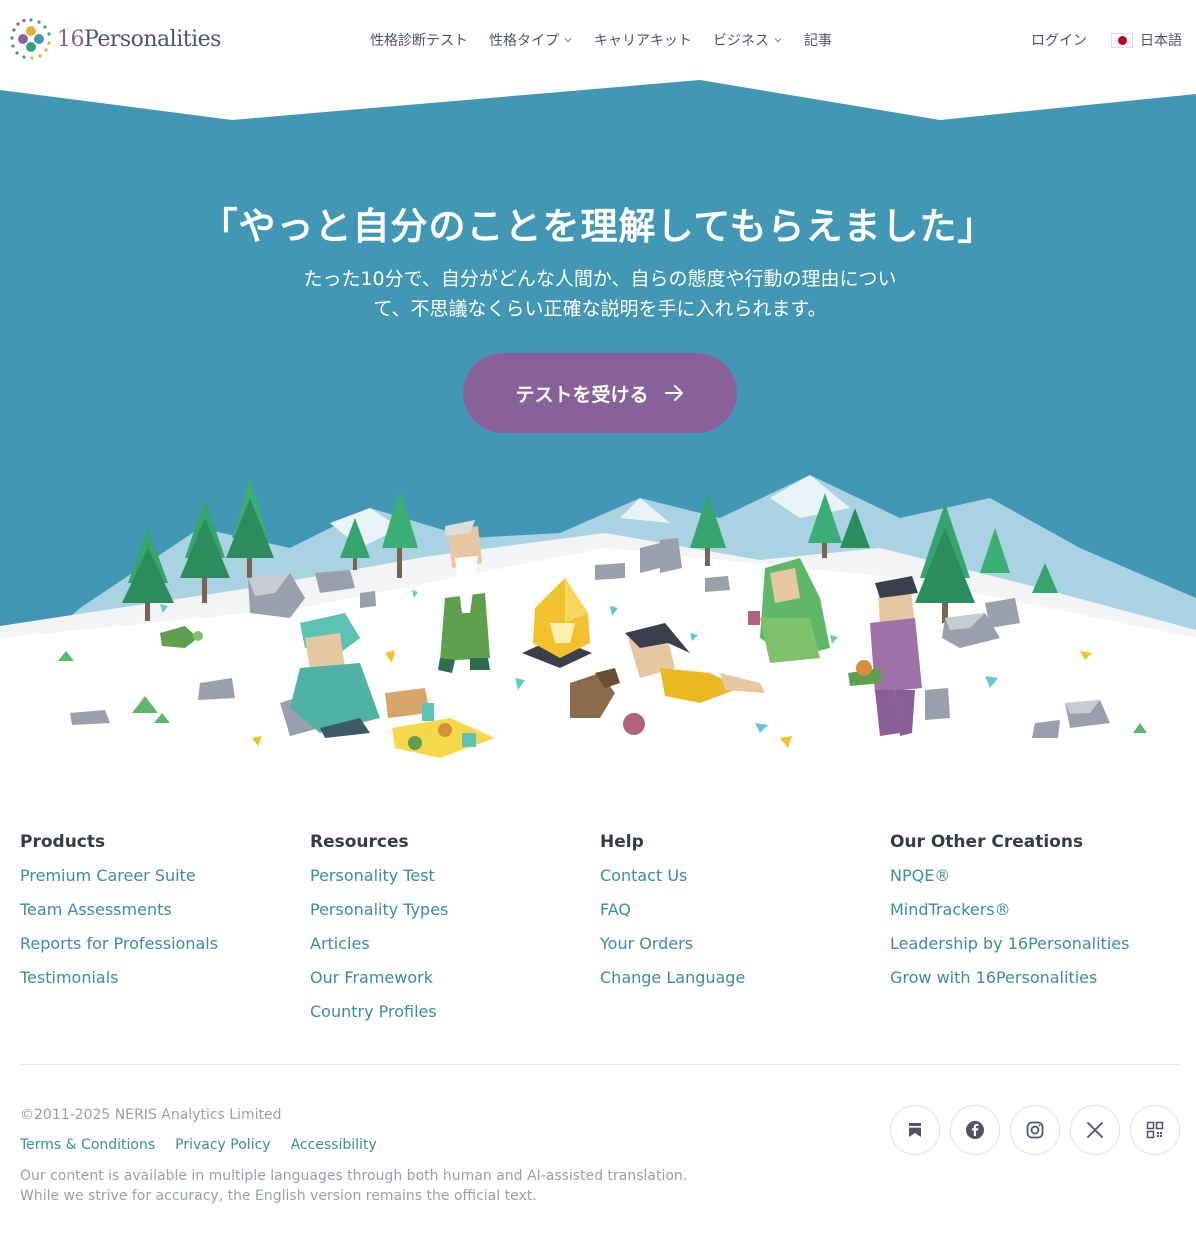  Describe the element at coordinates (600, 1064) in the screenshot. I see `footer-divider` at that location.